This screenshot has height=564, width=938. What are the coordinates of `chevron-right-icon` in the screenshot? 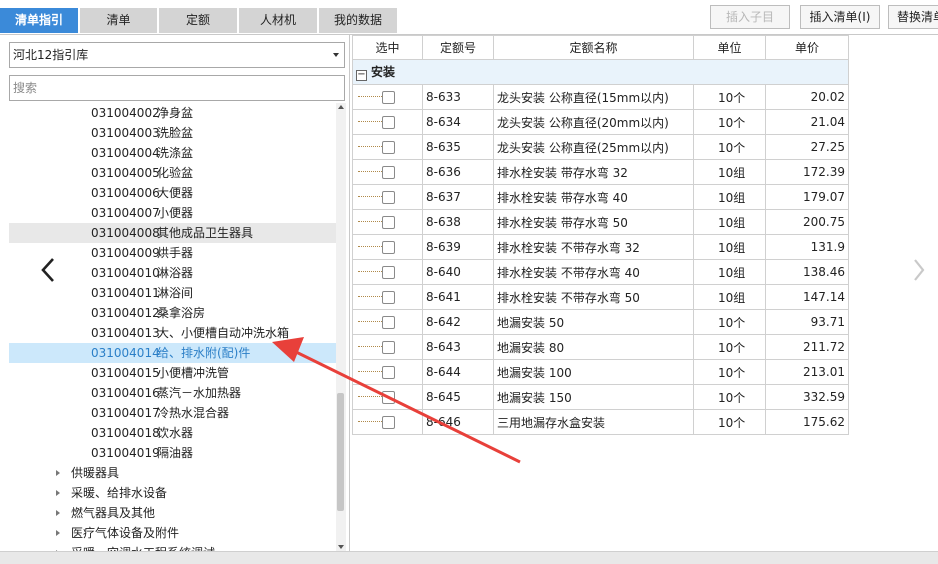 It's located at (919, 270).